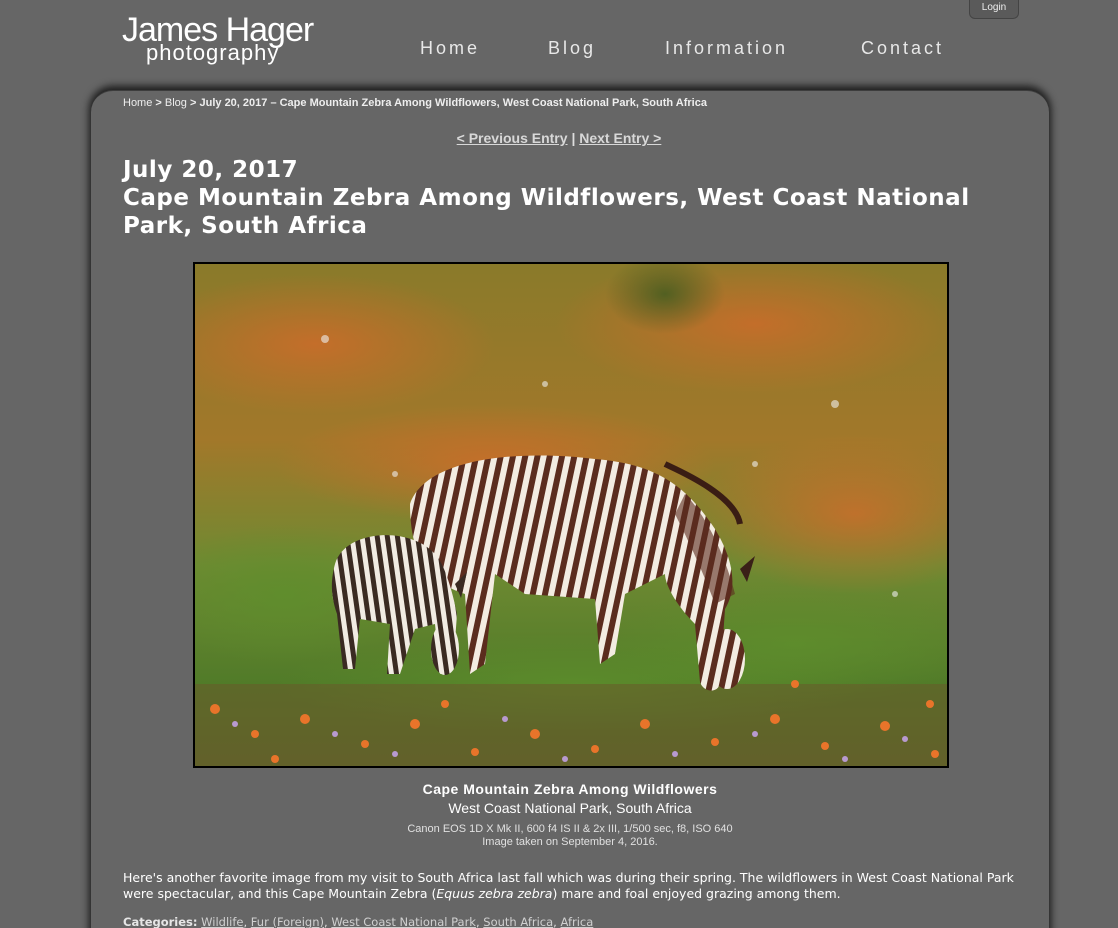 The image size is (1118, 928). What do you see at coordinates (176, 103) in the screenshot?
I see `breadcrumb-blog: Blog` at bounding box center [176, 103].